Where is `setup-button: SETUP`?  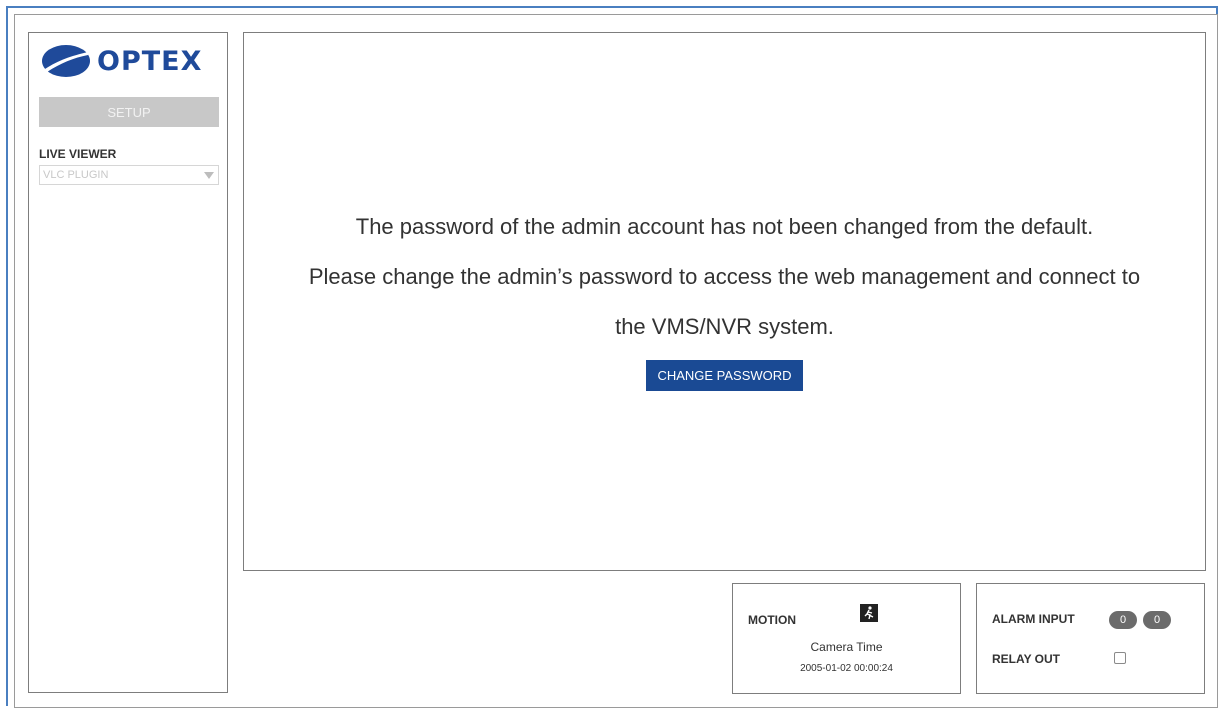
setup-button: SETUP is located at coordinates (129, 112).